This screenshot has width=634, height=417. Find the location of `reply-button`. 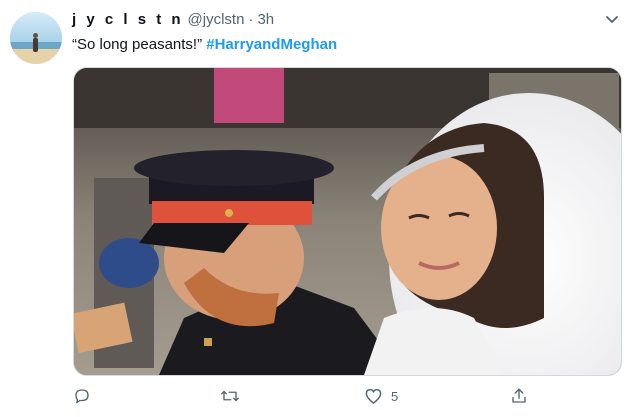

reply-button is located at coordinates (86, 396).